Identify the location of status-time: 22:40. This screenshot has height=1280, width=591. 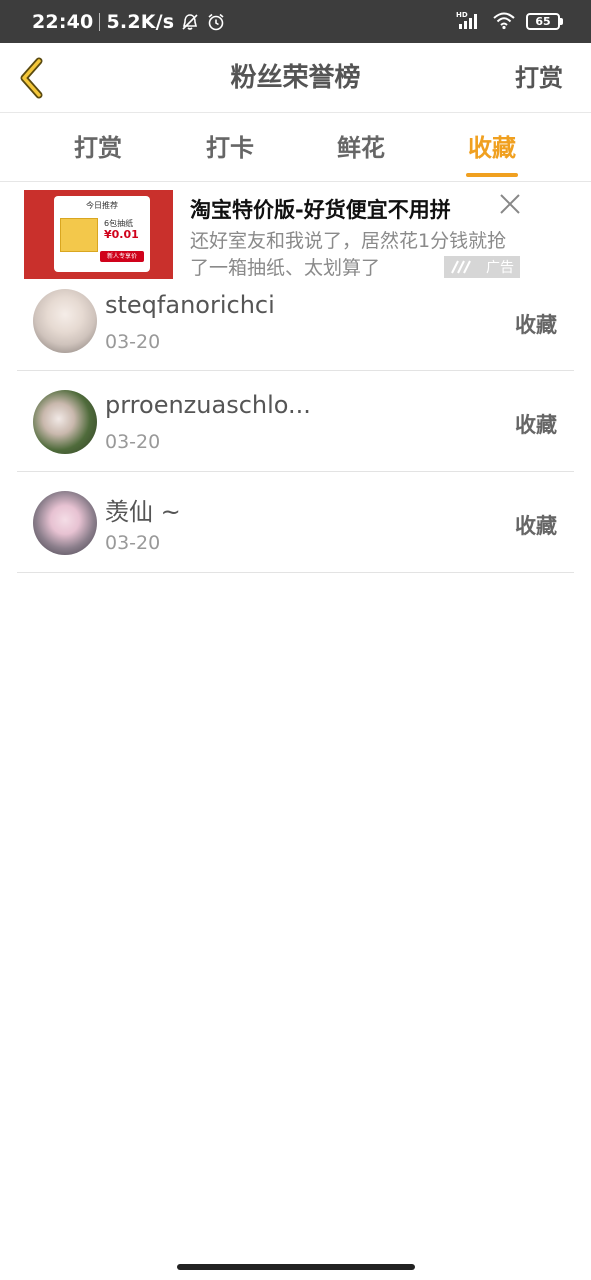
(63, 21).